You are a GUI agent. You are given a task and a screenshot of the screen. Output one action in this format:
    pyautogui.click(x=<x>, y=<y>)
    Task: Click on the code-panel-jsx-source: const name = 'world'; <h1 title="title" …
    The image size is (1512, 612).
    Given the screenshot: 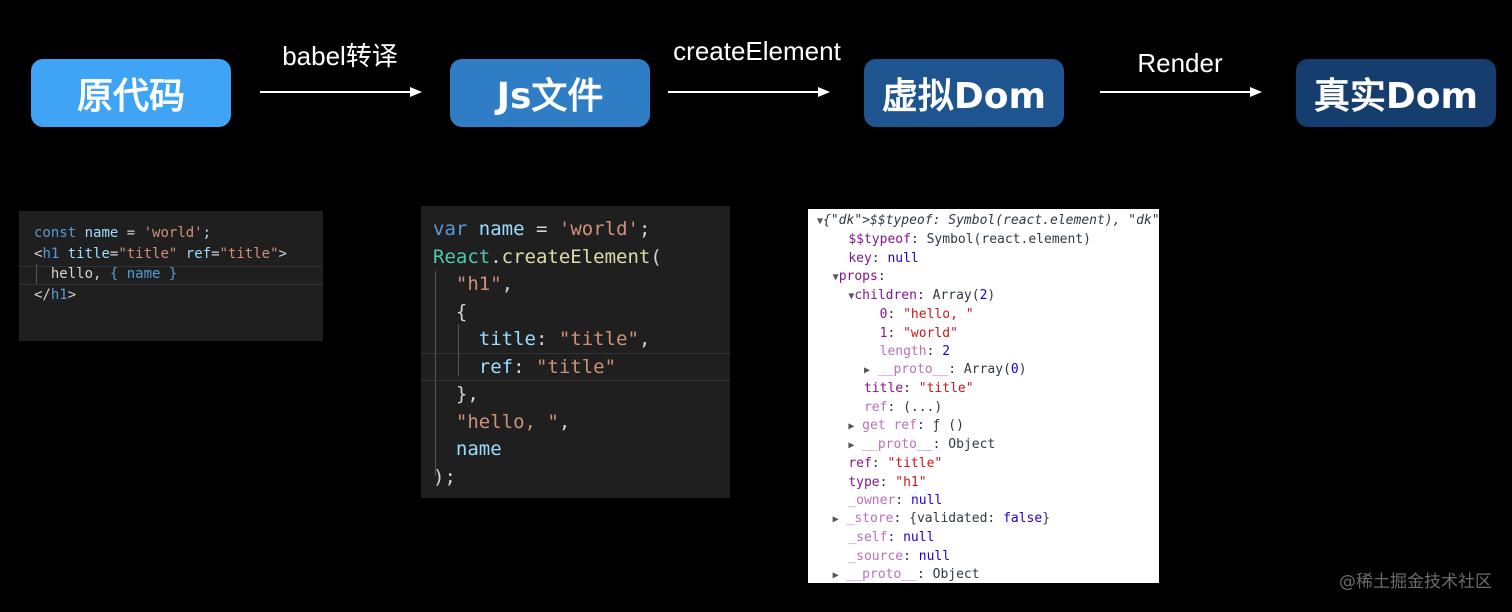 What is the action you would take?
    pyautogui.click(x=171, y=276)
    